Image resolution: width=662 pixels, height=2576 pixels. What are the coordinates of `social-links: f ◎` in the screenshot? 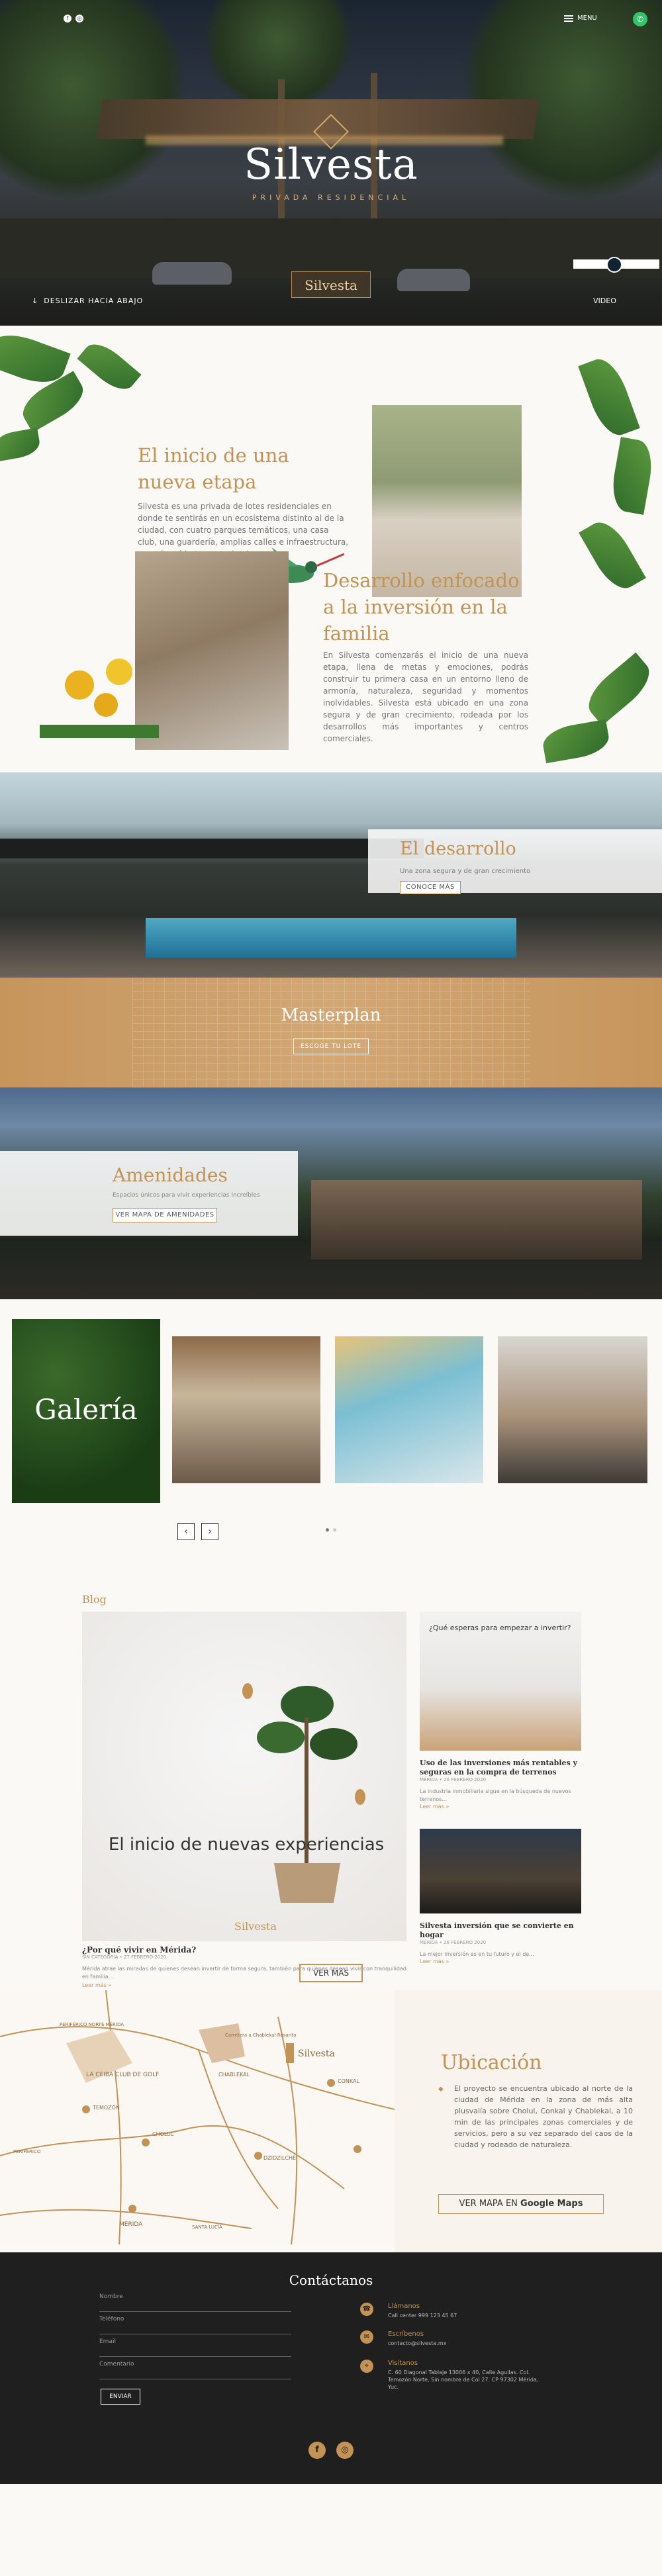 It's located at (73, 19).